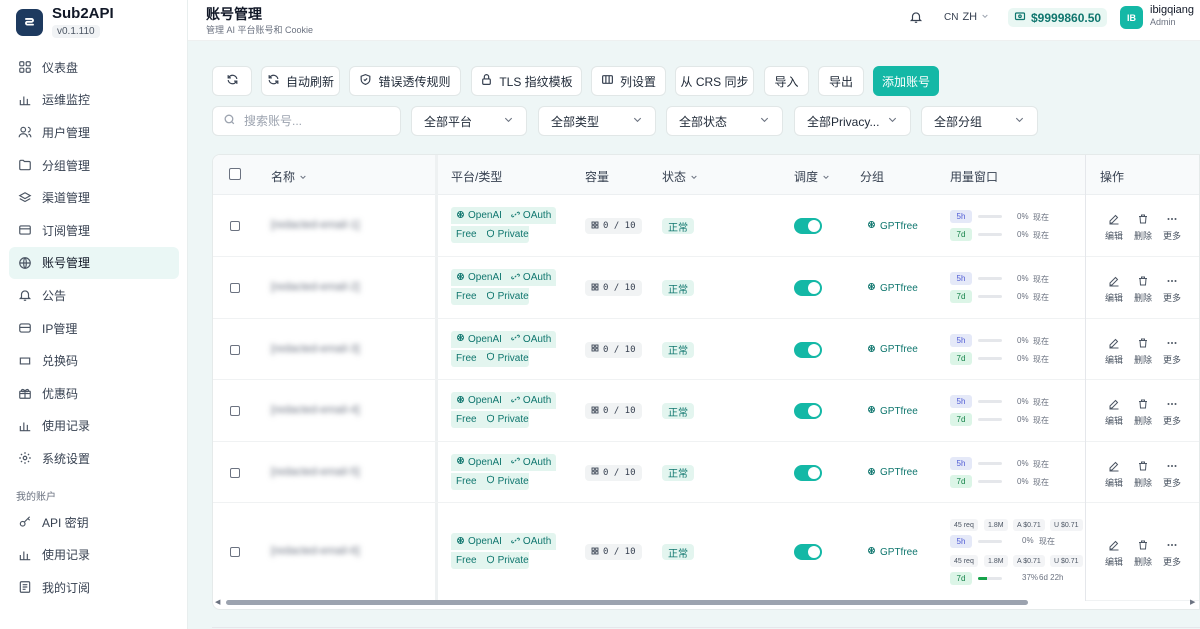 This screenshot has height=629, width=1200. What do you see at coordinates (841, 81) in the screenshot?
I see `export-button: 导出` at bounding box center [841, 81].